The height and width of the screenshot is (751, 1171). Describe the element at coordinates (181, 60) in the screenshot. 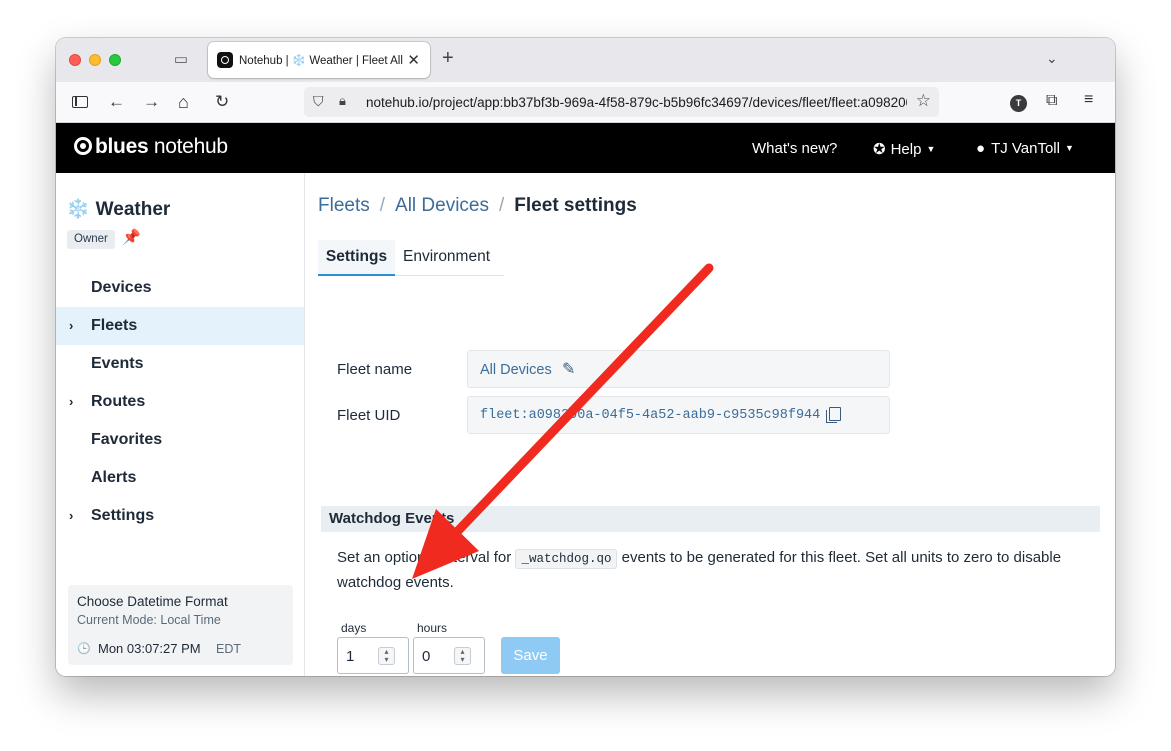

I see `tab-groups-icon: ▭` at that location.